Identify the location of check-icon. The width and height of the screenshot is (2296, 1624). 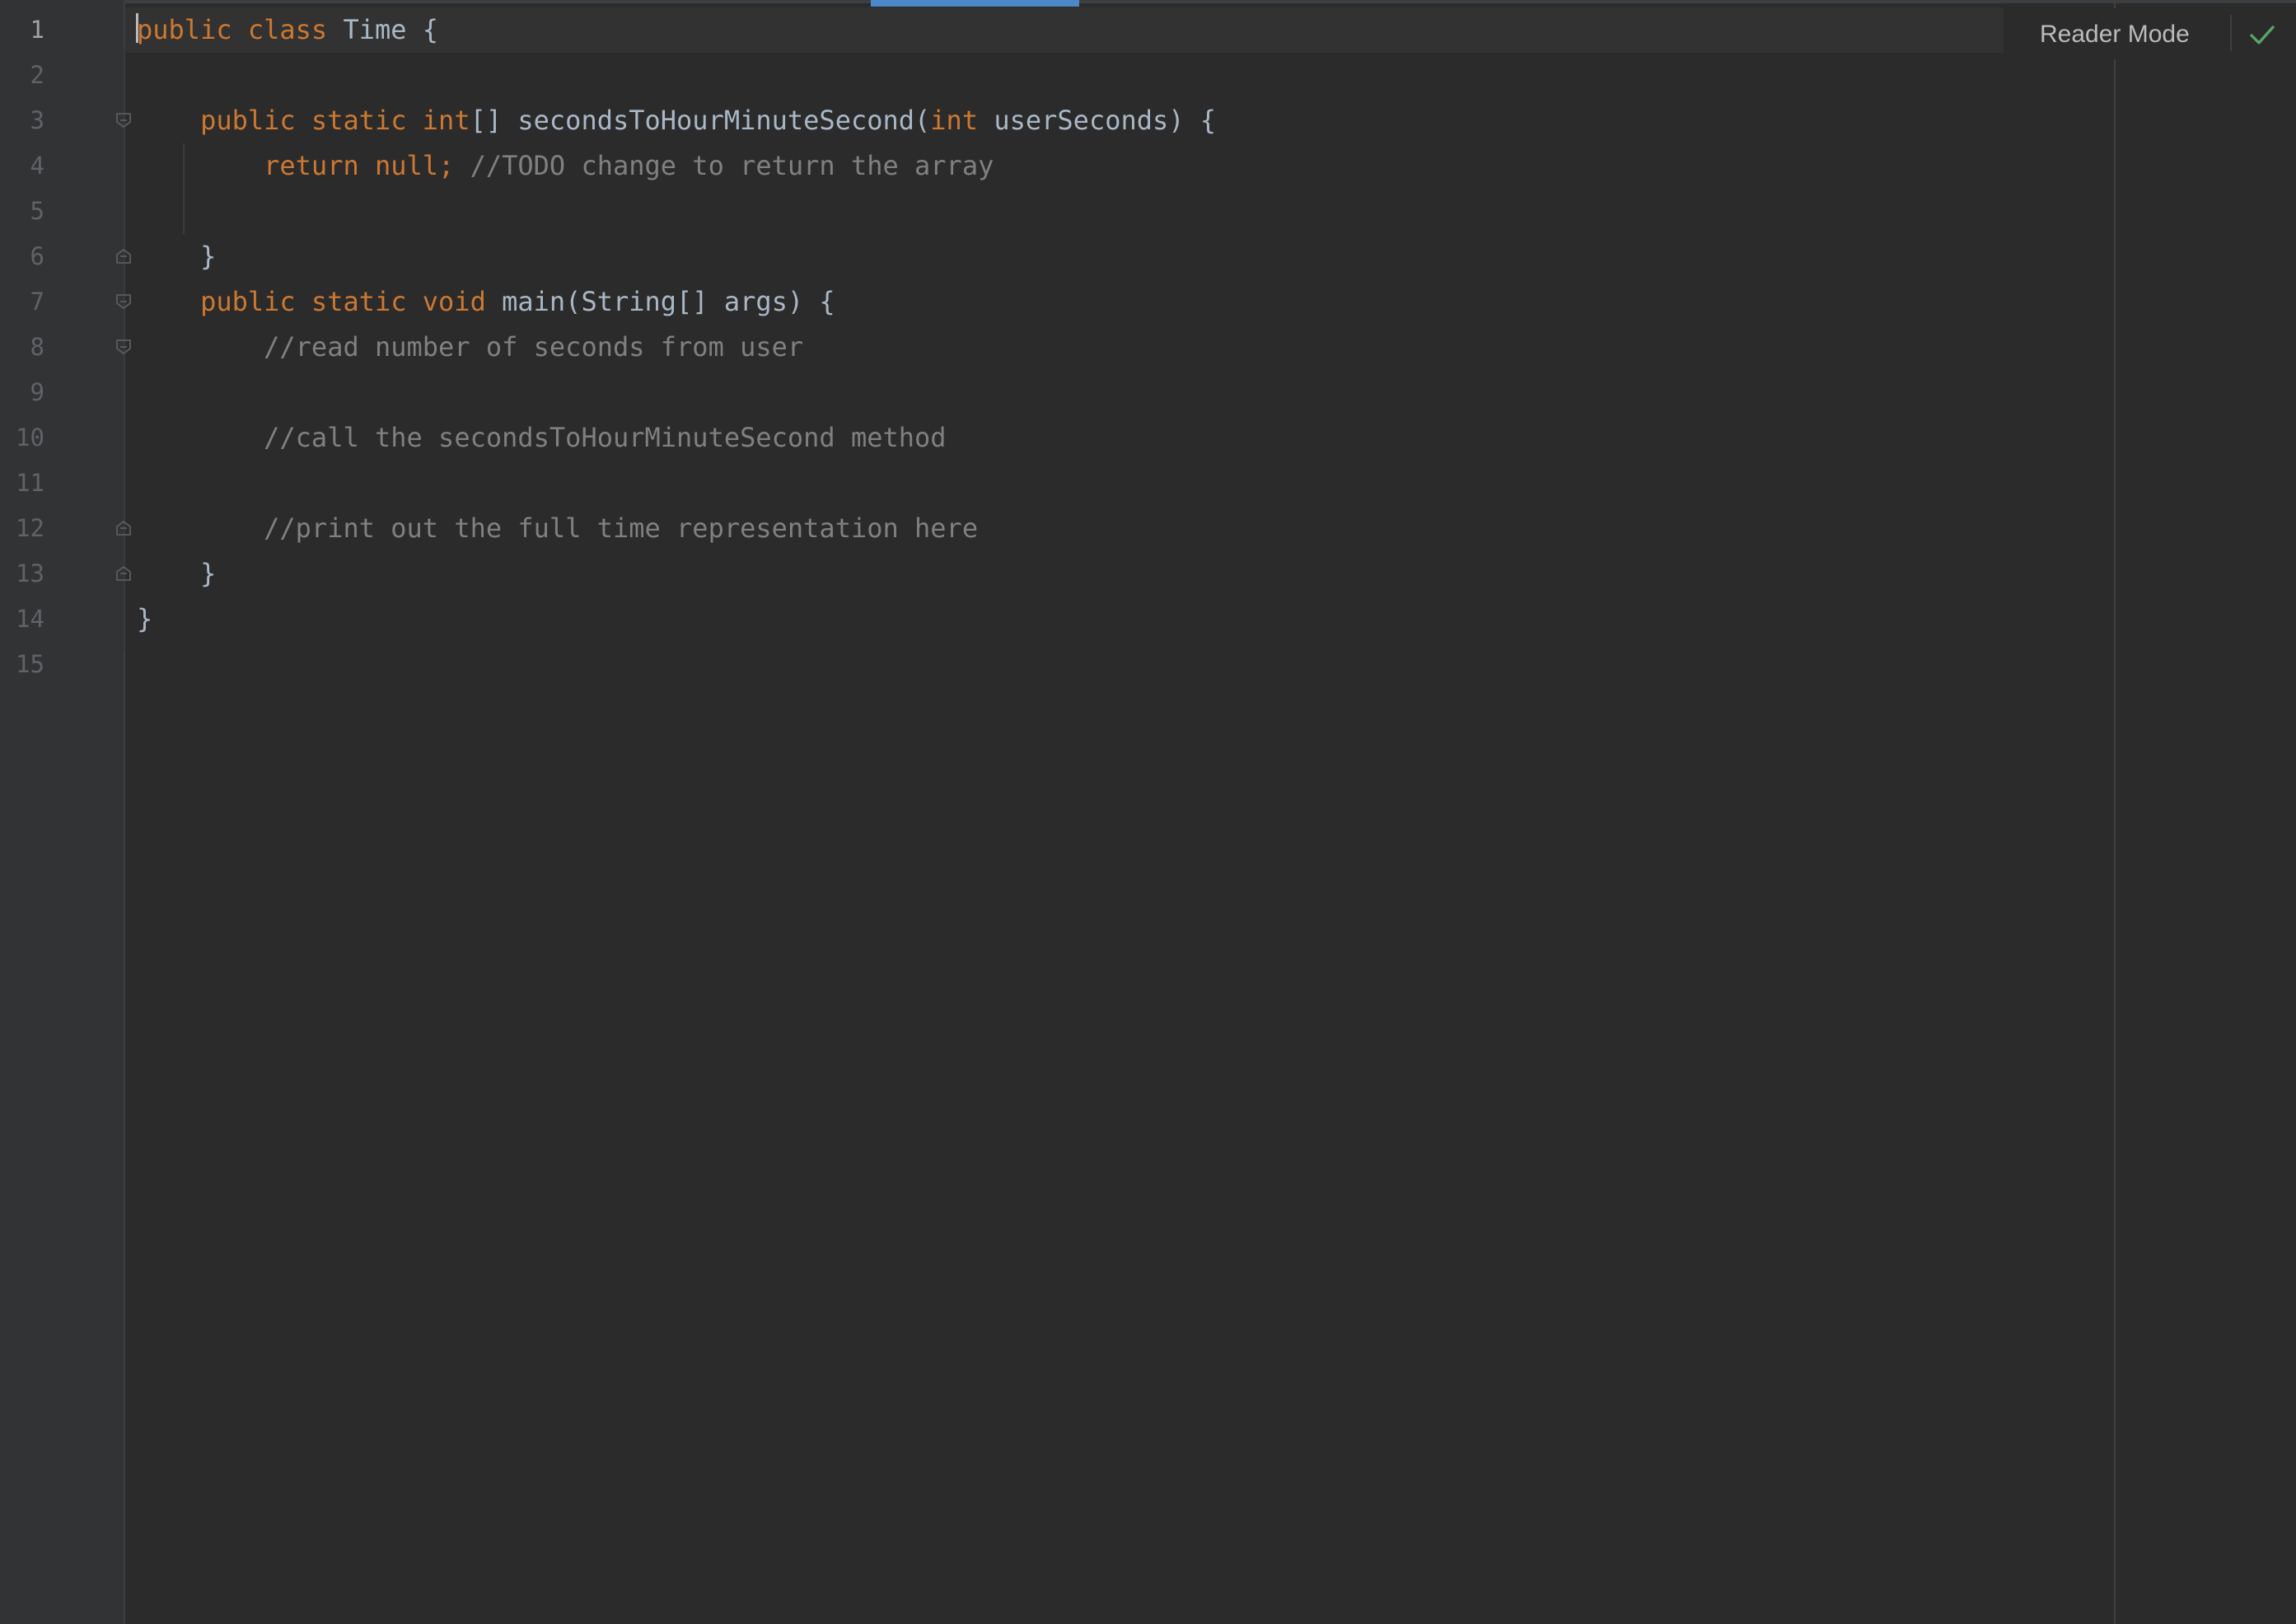
(2262, 34).